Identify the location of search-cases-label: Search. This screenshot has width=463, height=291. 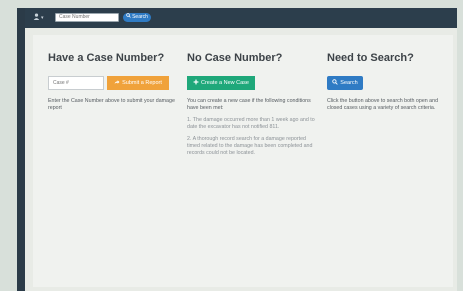
(349, 83).